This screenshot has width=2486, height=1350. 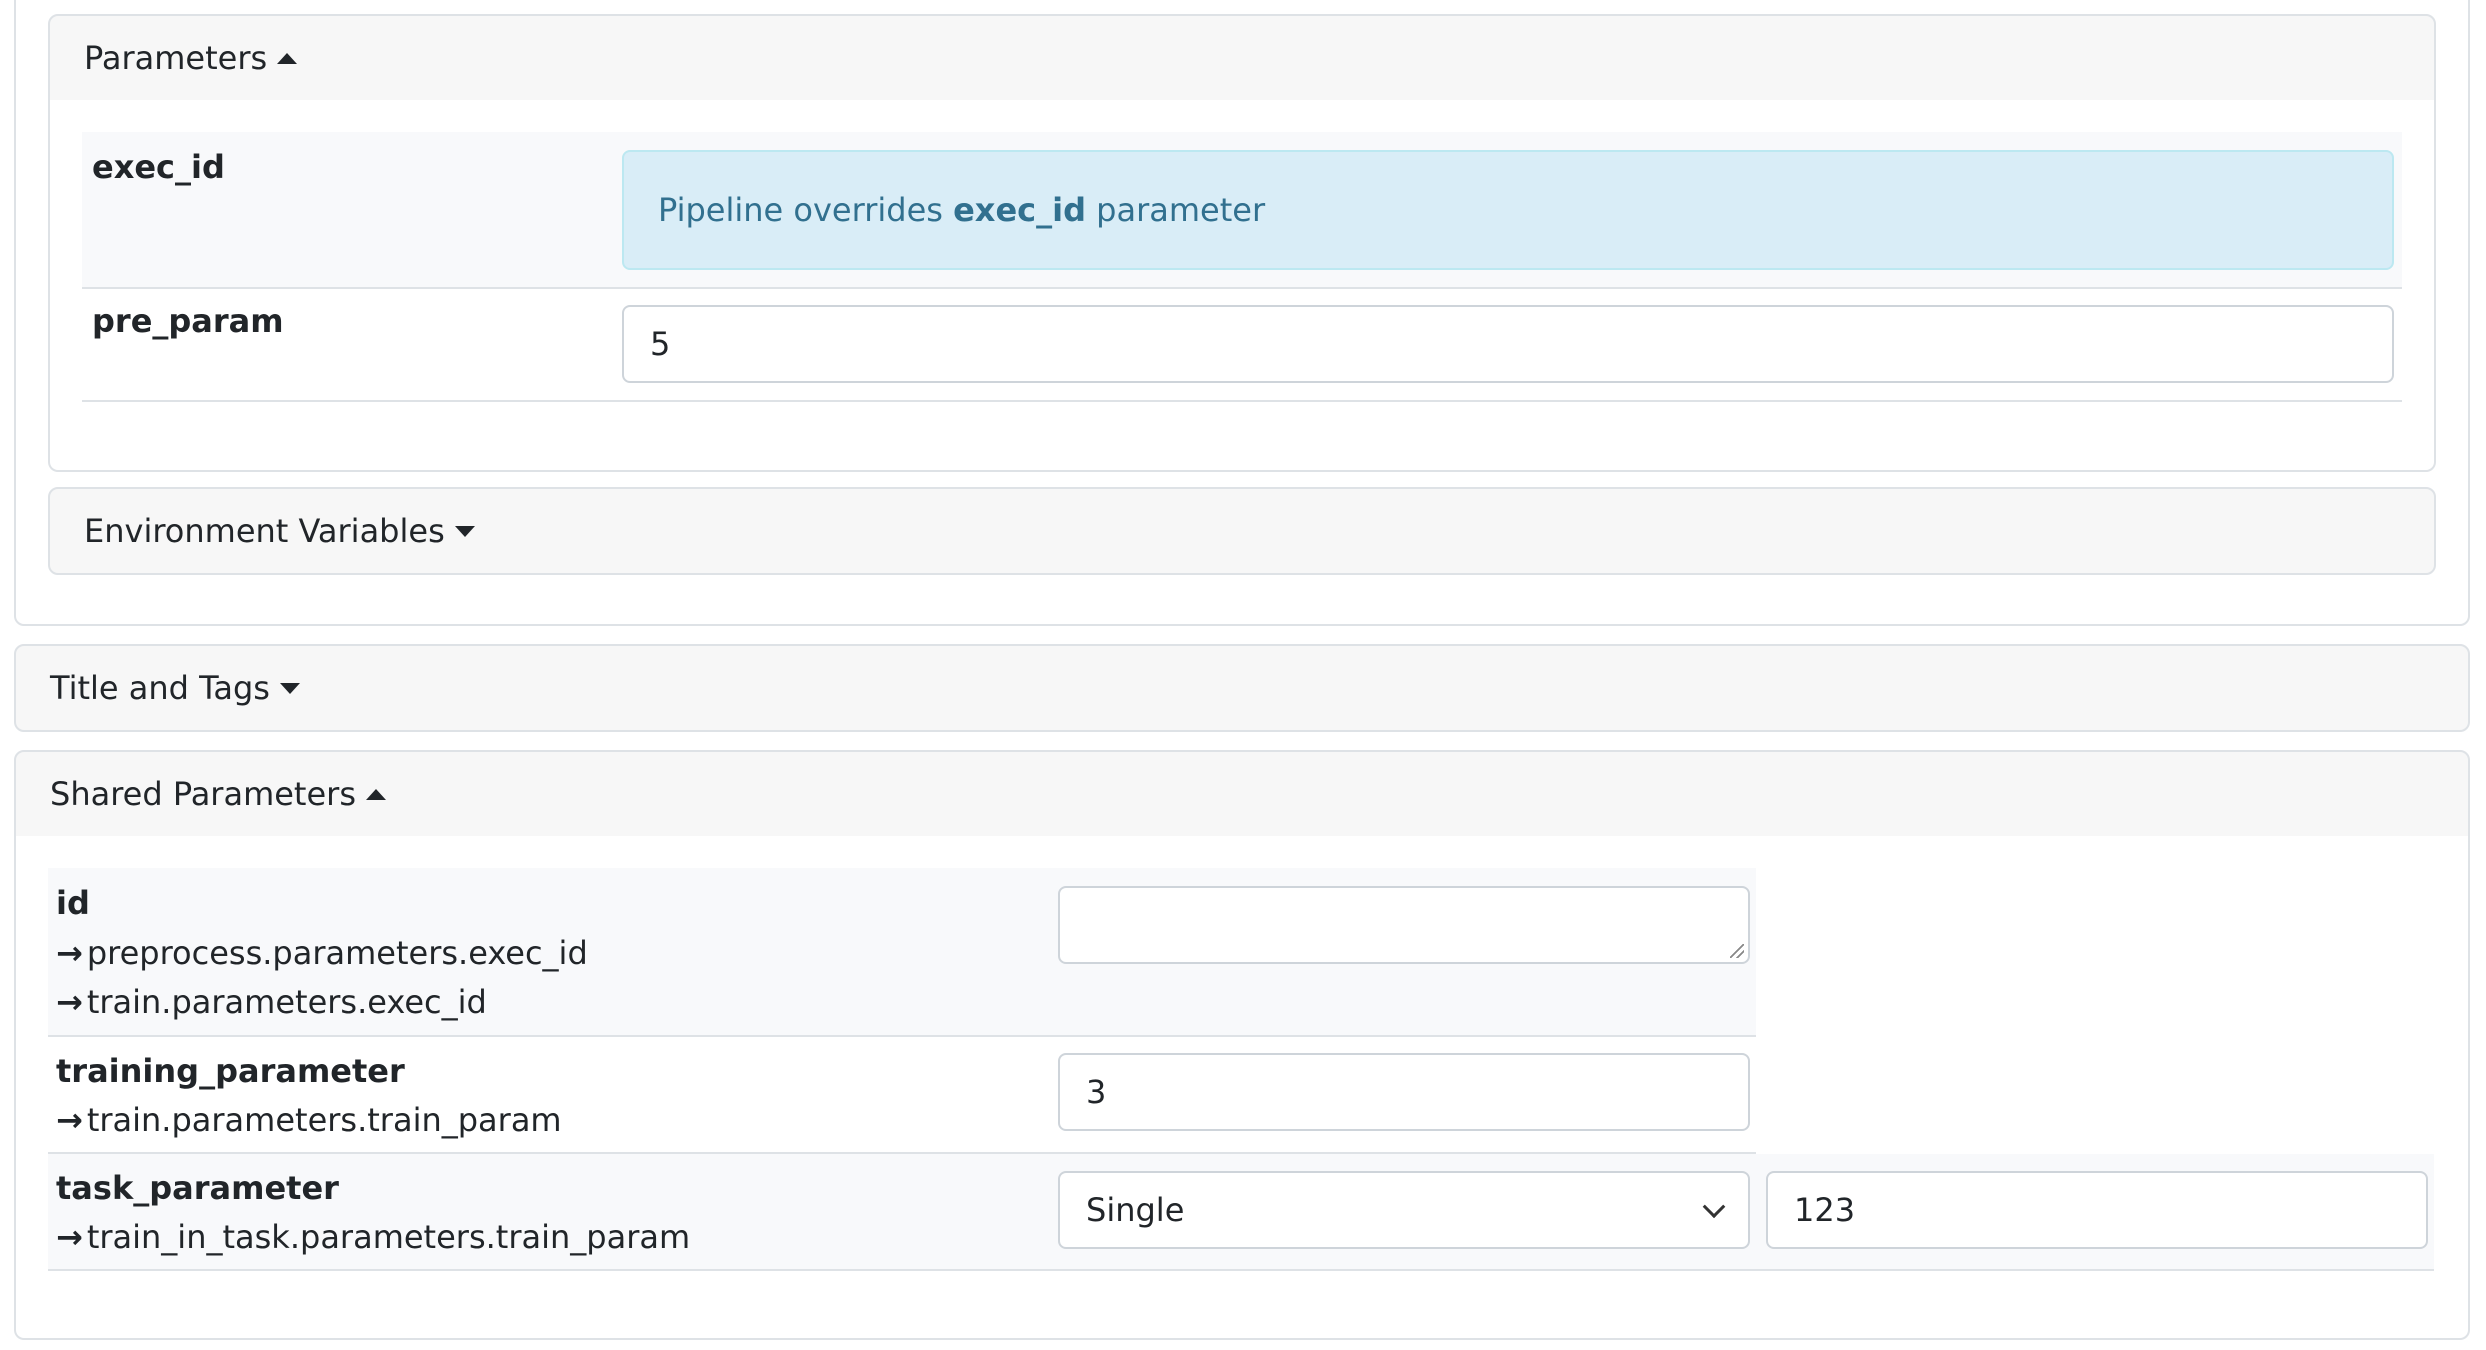 I want to click on param-name: exec_id, so click(x=158, y=167).